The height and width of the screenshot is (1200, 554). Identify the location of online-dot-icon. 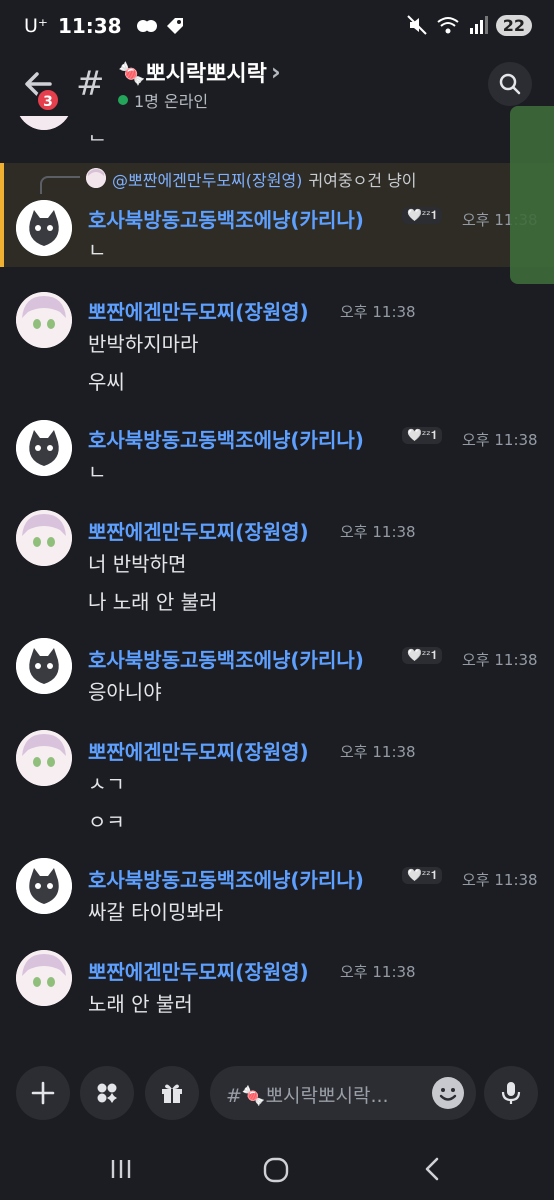
(123, 100).